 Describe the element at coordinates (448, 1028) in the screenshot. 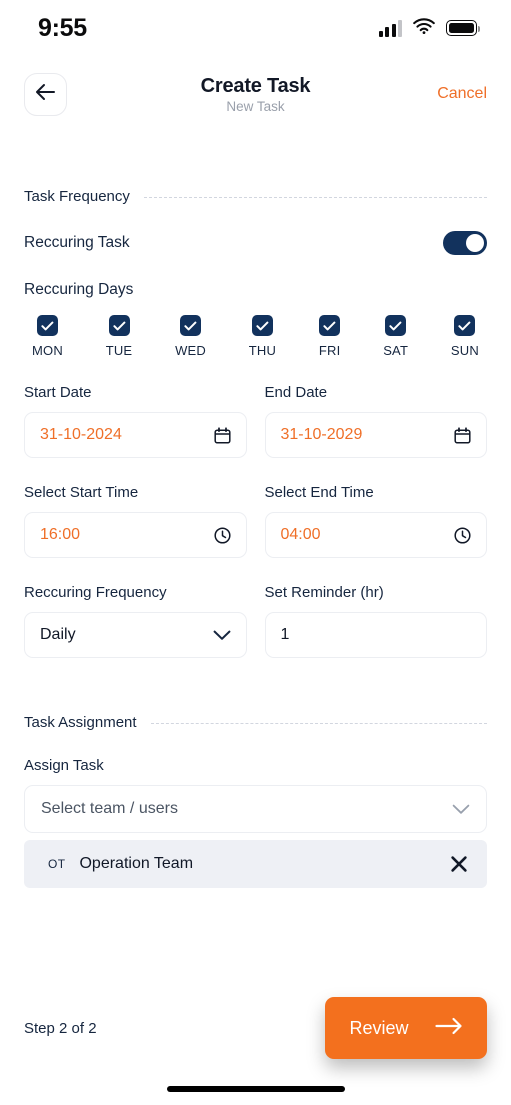

I see `arrow-right-icon` at that location.